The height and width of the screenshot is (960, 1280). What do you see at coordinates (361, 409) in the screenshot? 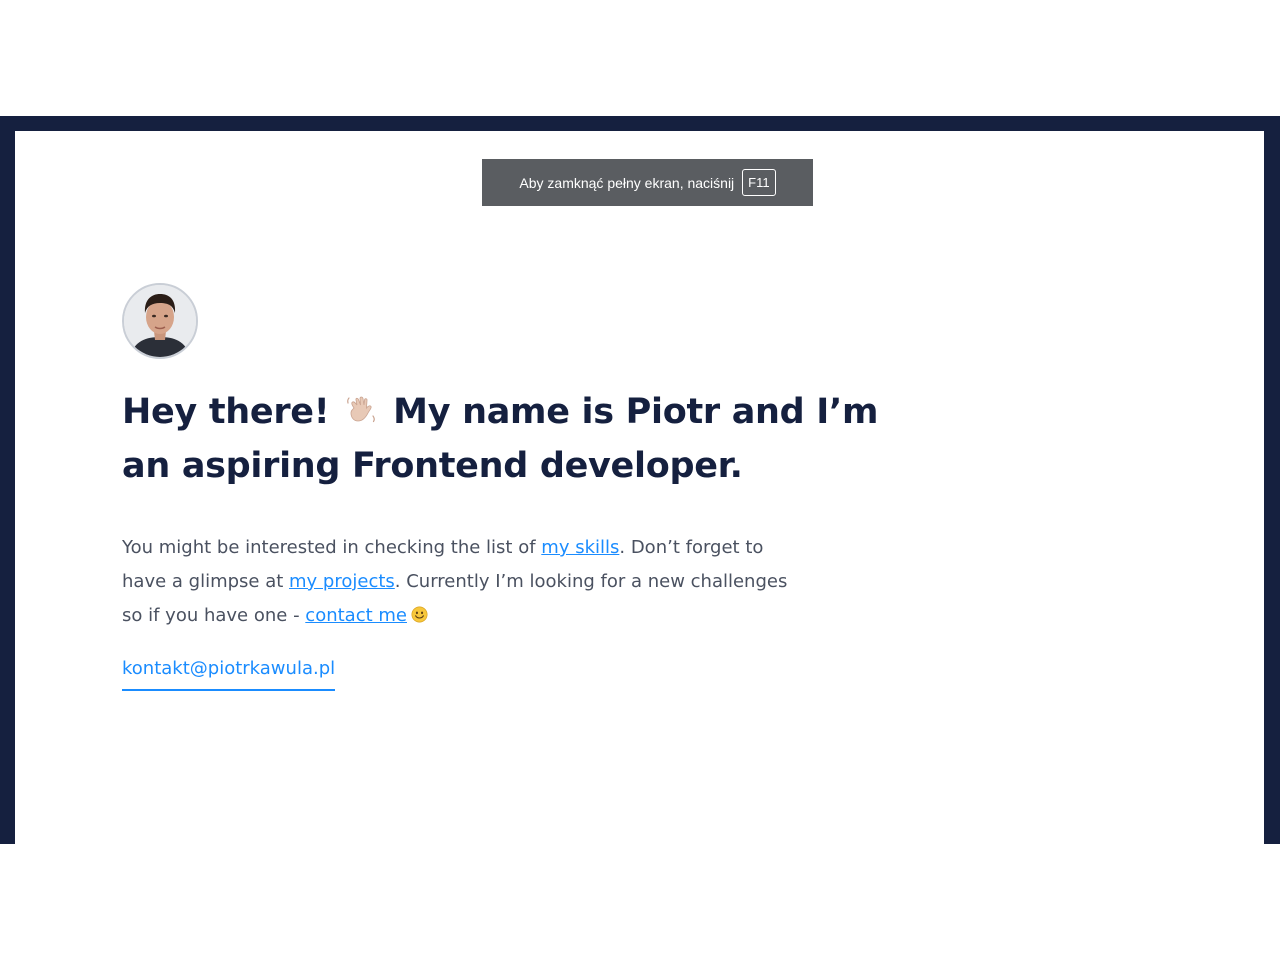
I see `waving-hand-icon` at bounding box center [361, 409].